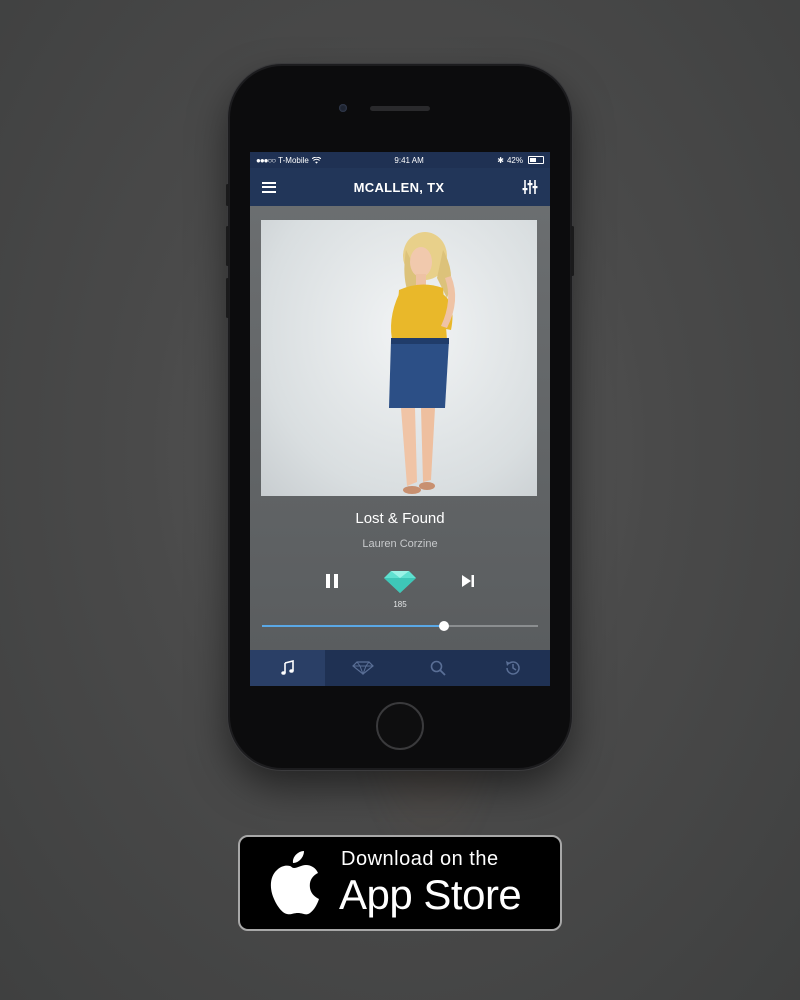 The height and width of the screenshot is (1000, 800). What do you see at coordinates (400, 544) in the screenshot?
I see `track-artist: Lauren Corzine` at bounding box center [400, 544].